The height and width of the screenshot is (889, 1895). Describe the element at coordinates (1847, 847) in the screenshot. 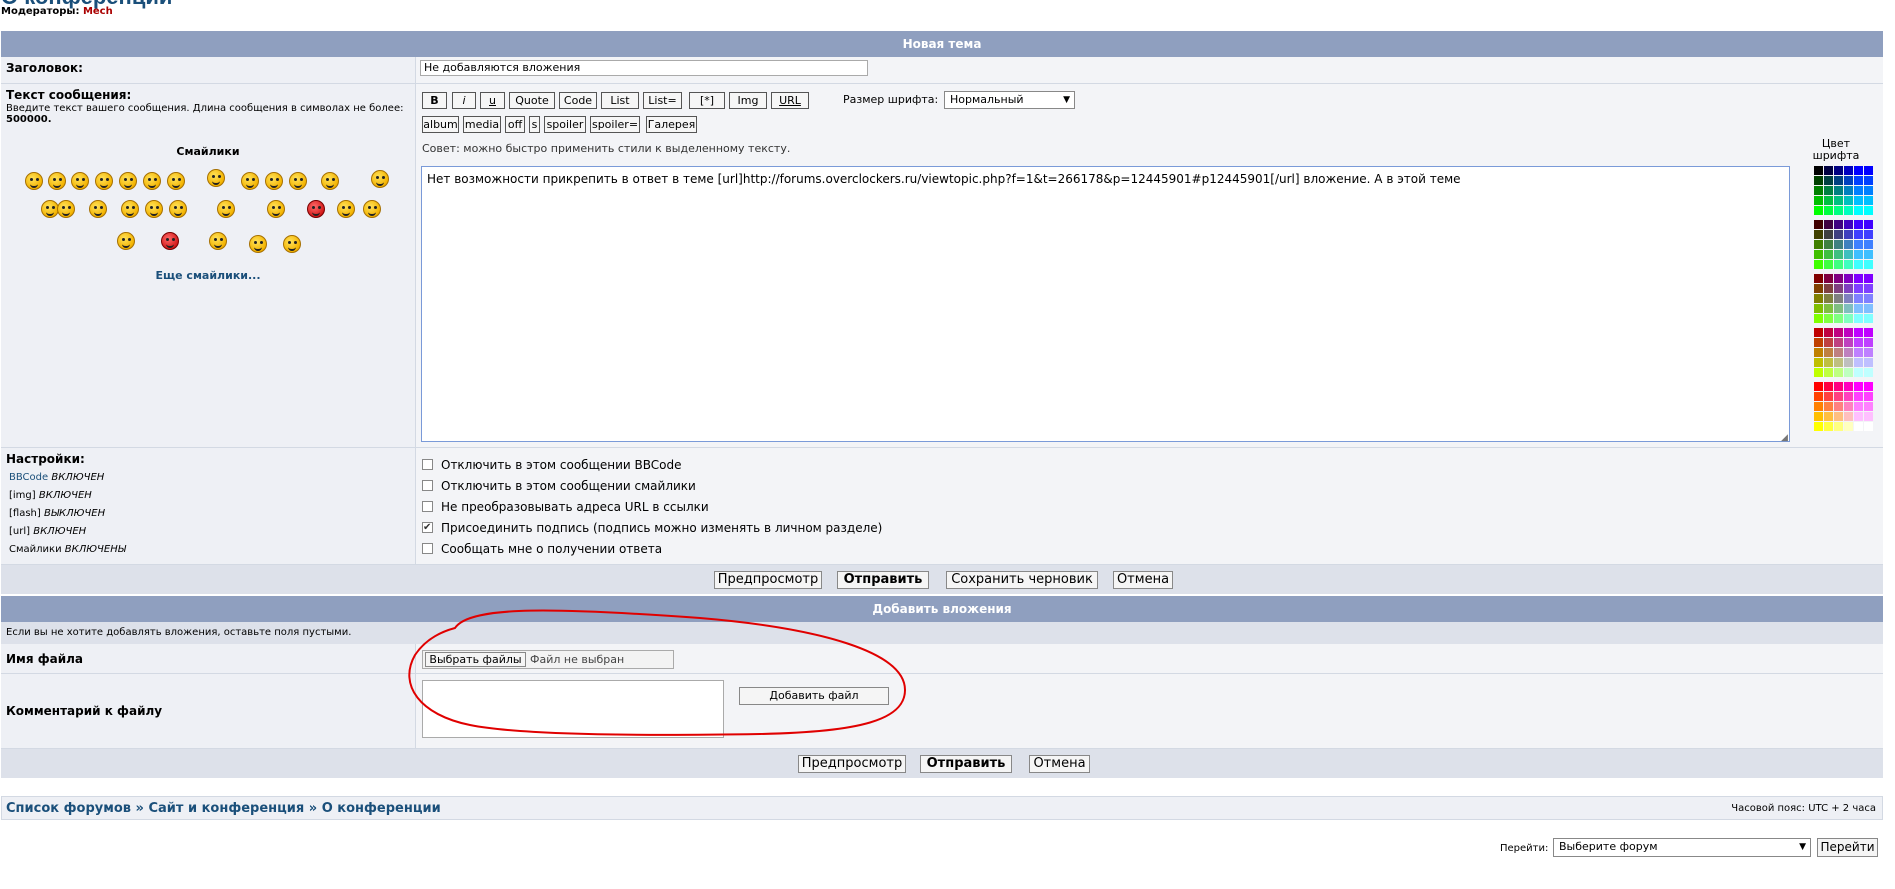

I see `jump-button: Перейти` at that location.